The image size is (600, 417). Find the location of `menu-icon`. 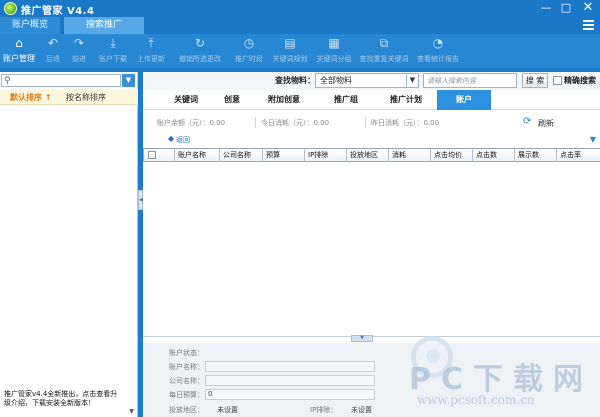

menu-icon is located at coordinates (588, 25).